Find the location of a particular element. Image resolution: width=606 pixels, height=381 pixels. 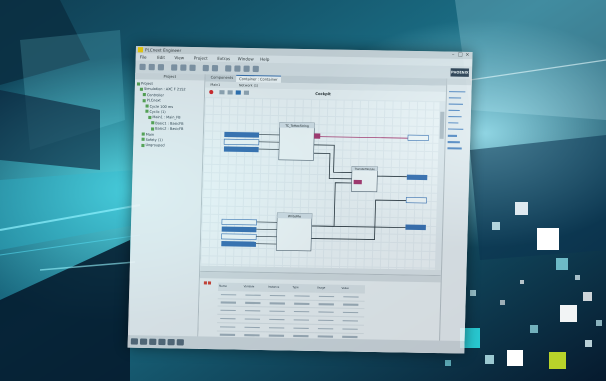

block-title: TC_ToHexString is located at coordinates (296, 126).